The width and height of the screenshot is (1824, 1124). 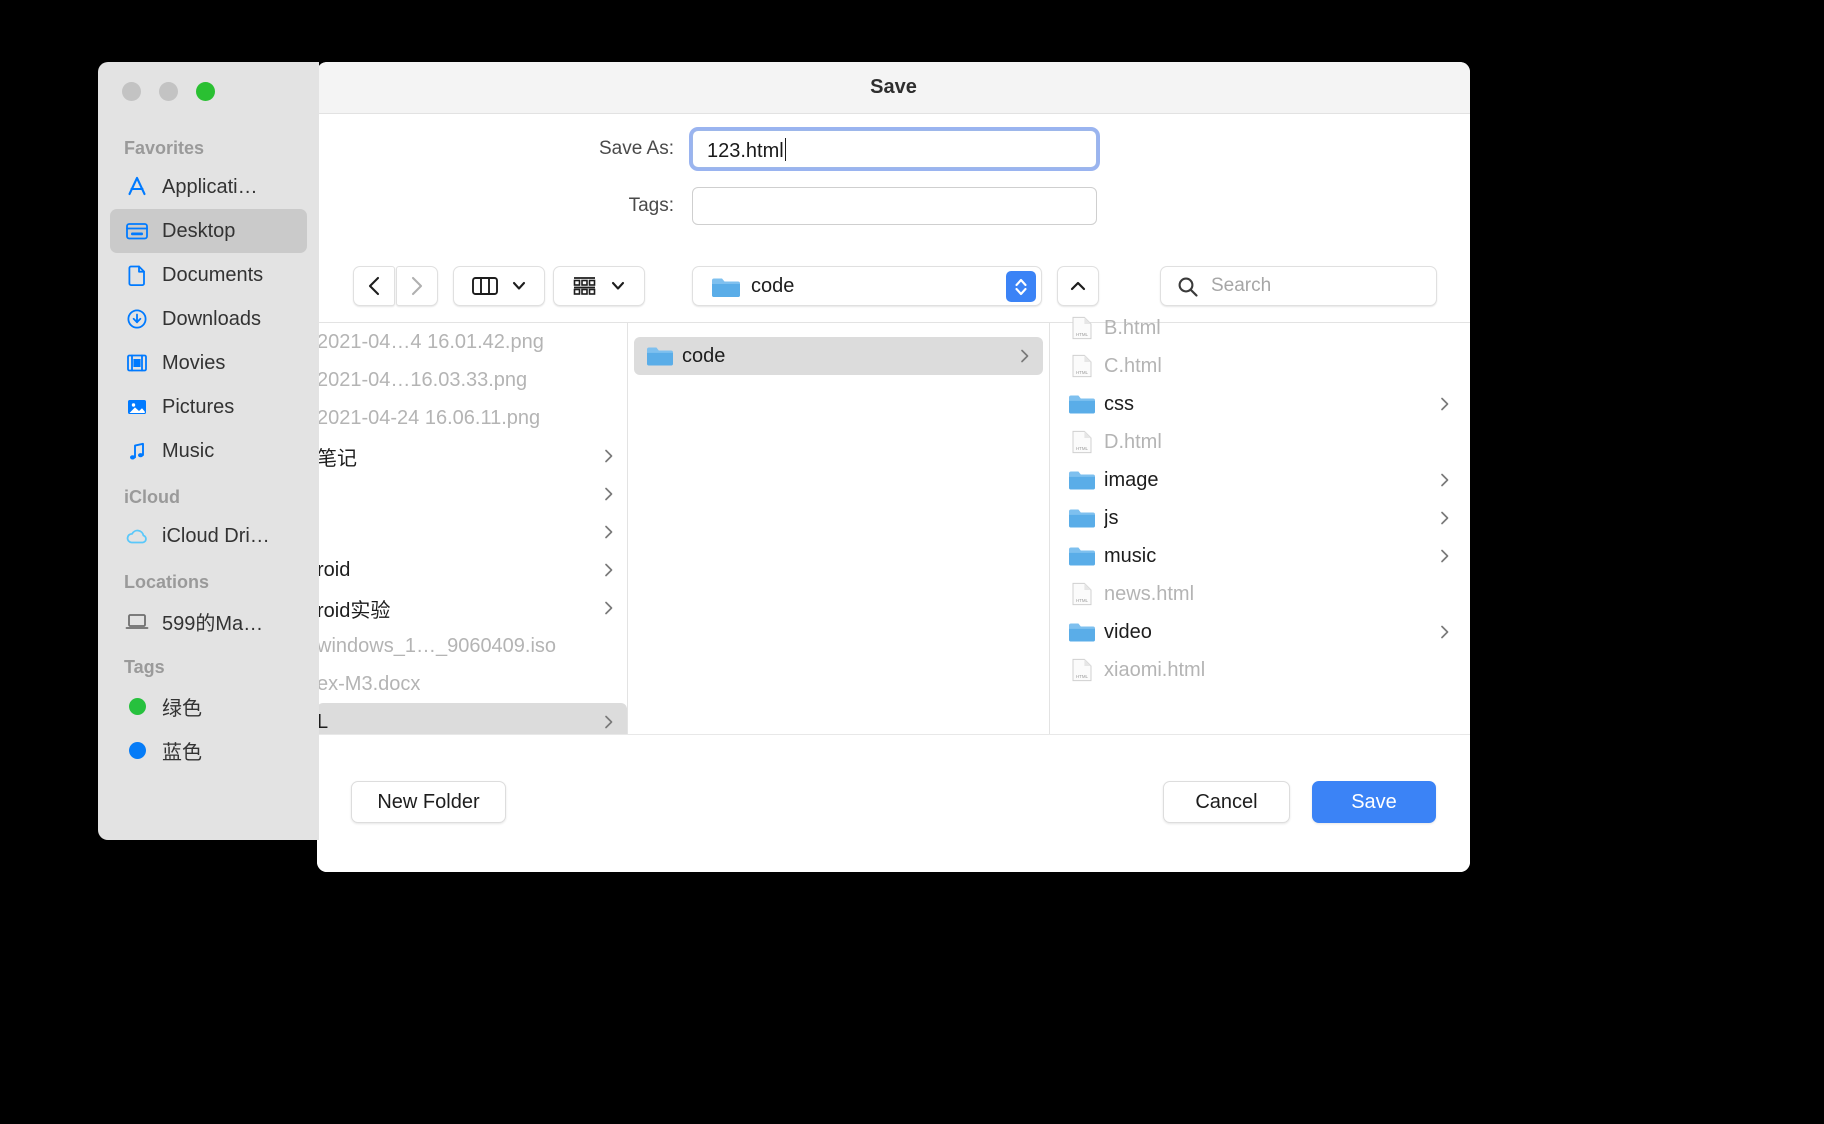 I want to click on file-row: L, so click(x=472, y=718).